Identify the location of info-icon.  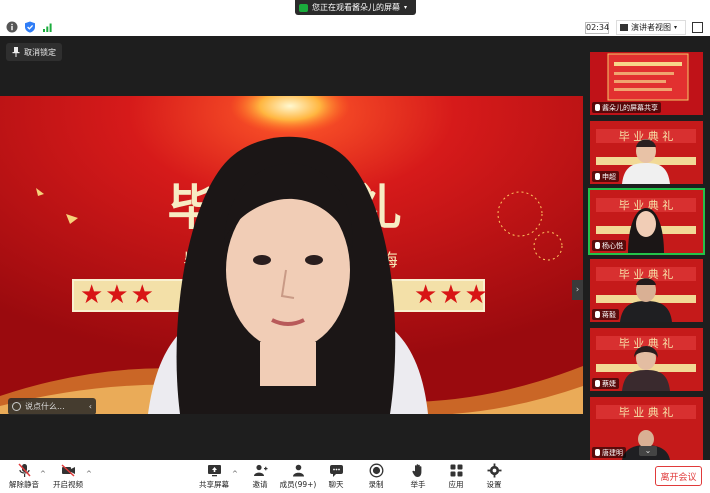
(12, 27).